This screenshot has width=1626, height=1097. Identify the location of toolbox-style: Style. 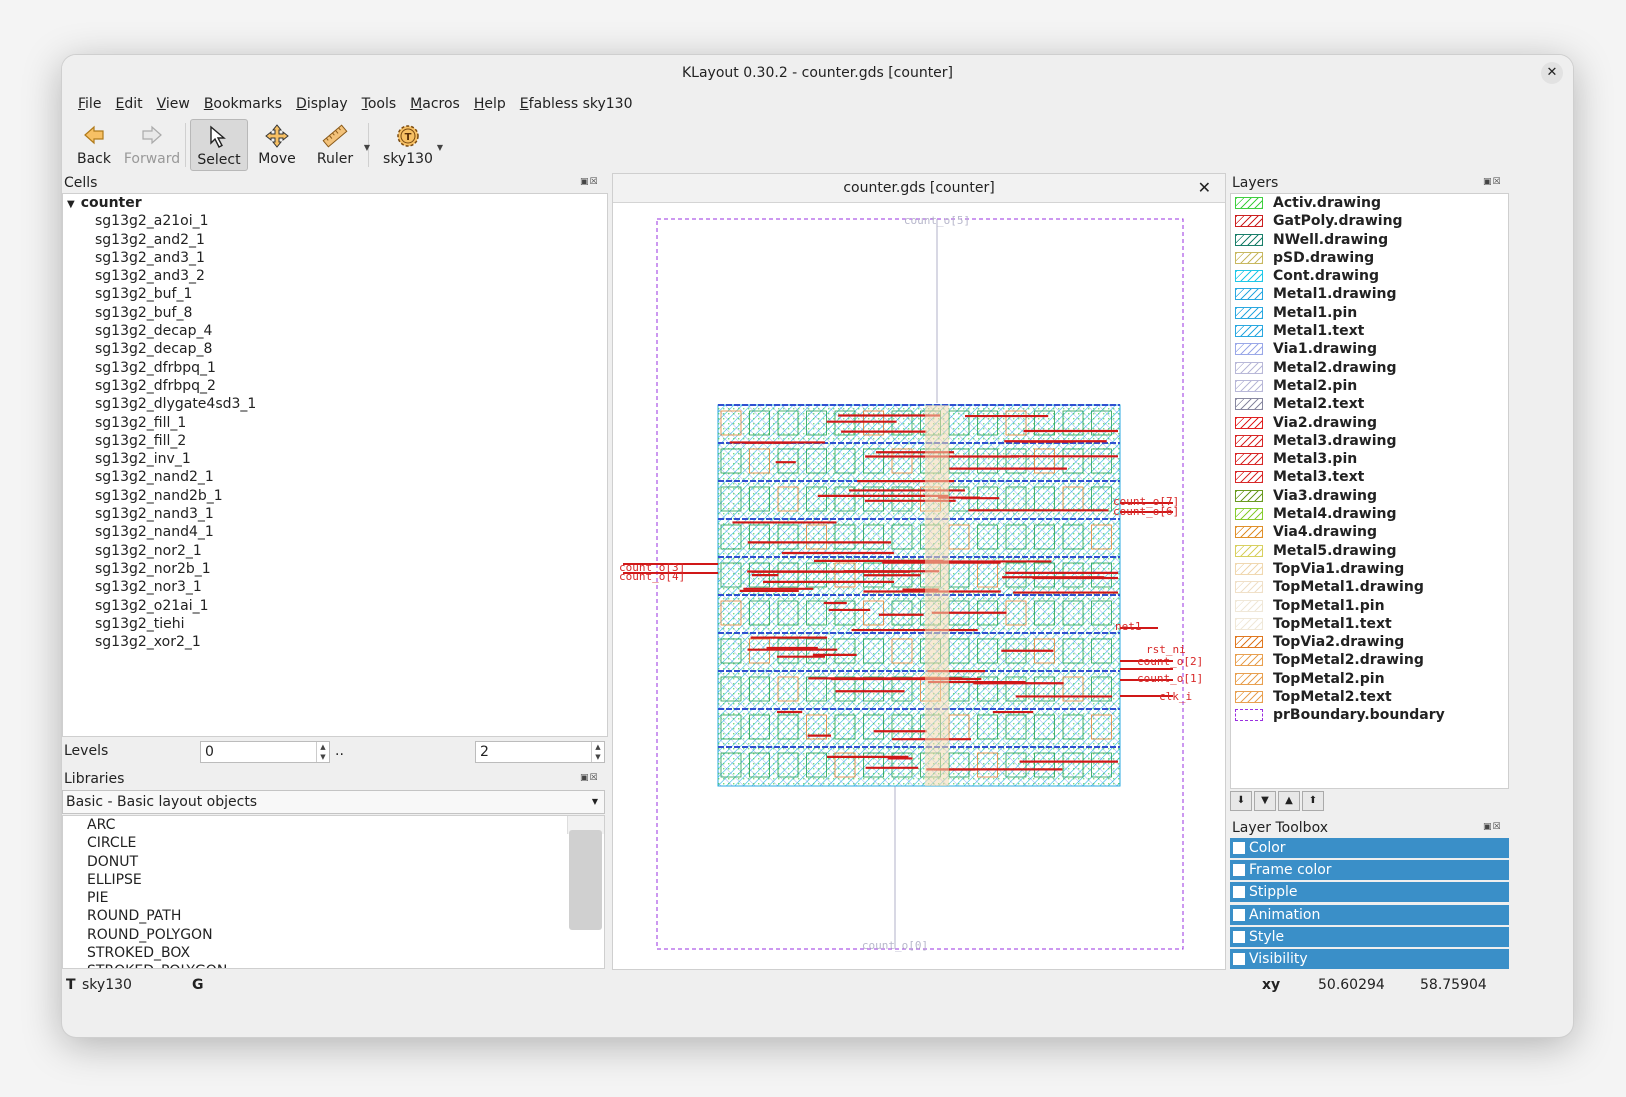
(1369, 936).